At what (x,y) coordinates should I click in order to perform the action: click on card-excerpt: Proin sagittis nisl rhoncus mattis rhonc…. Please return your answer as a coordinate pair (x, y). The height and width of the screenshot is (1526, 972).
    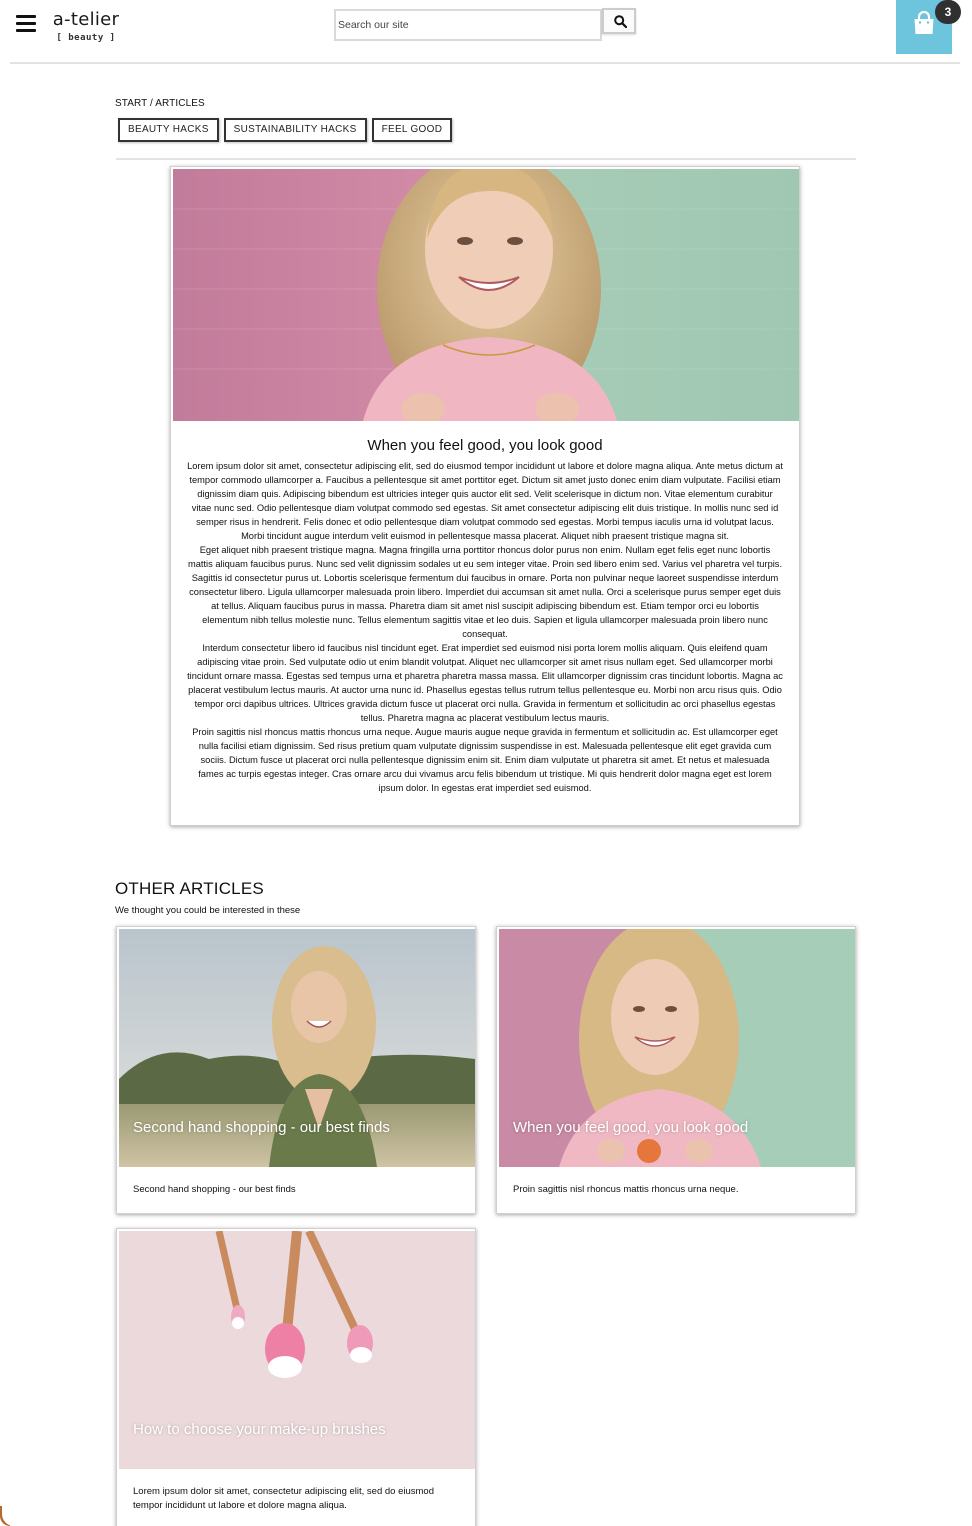
    Looking at the image, I should click on (626, 1189).